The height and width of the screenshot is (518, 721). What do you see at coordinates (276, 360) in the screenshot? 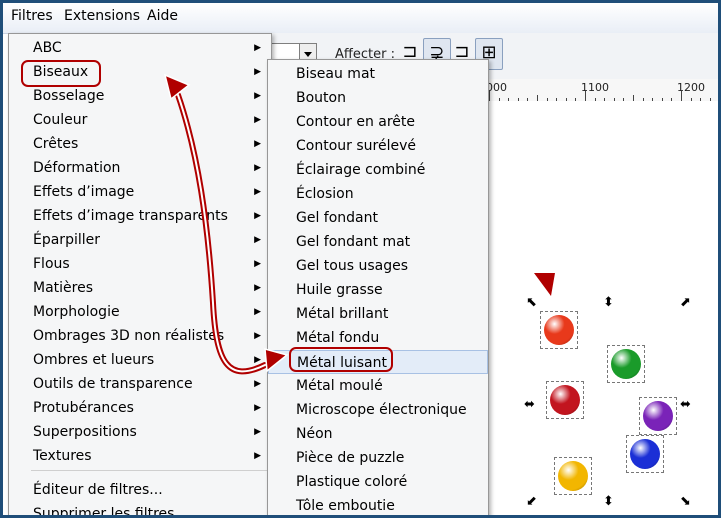
I see `arrowhead-right-icon` at bounding box center [276, 360].